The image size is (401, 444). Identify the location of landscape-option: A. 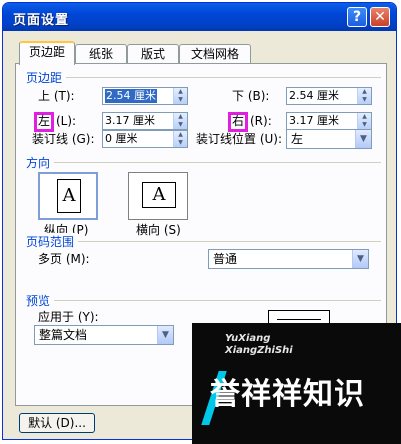
(158, 196).